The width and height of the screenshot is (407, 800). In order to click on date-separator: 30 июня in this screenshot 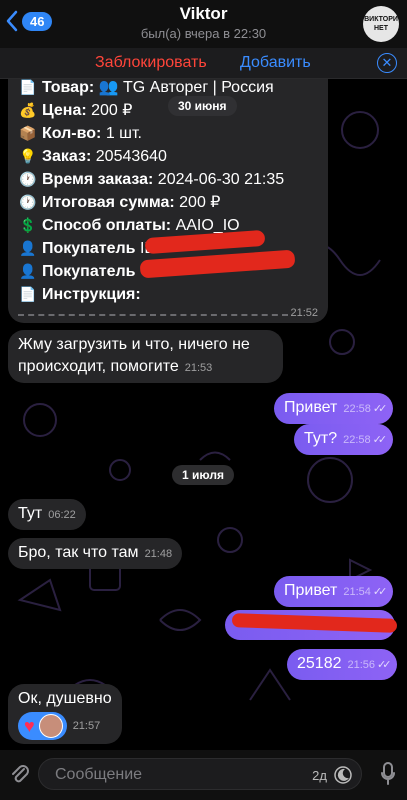, I will do `click(202, 106)`.